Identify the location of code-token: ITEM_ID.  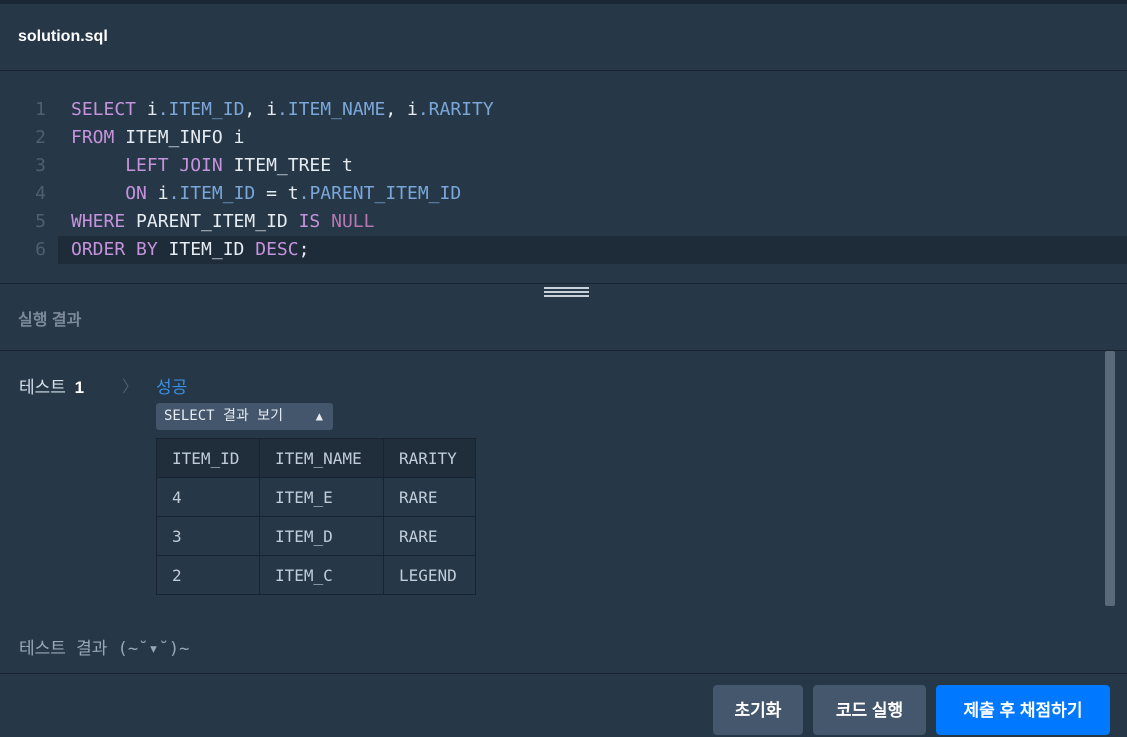
(206, 249).